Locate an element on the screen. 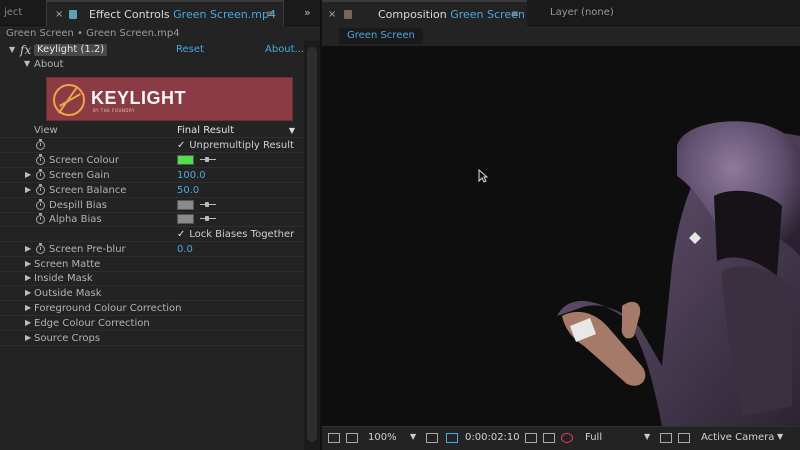 The width and height of the screenshot is (800, 450). tab-layer: Layer (none) is located at coordinates (582, 13).